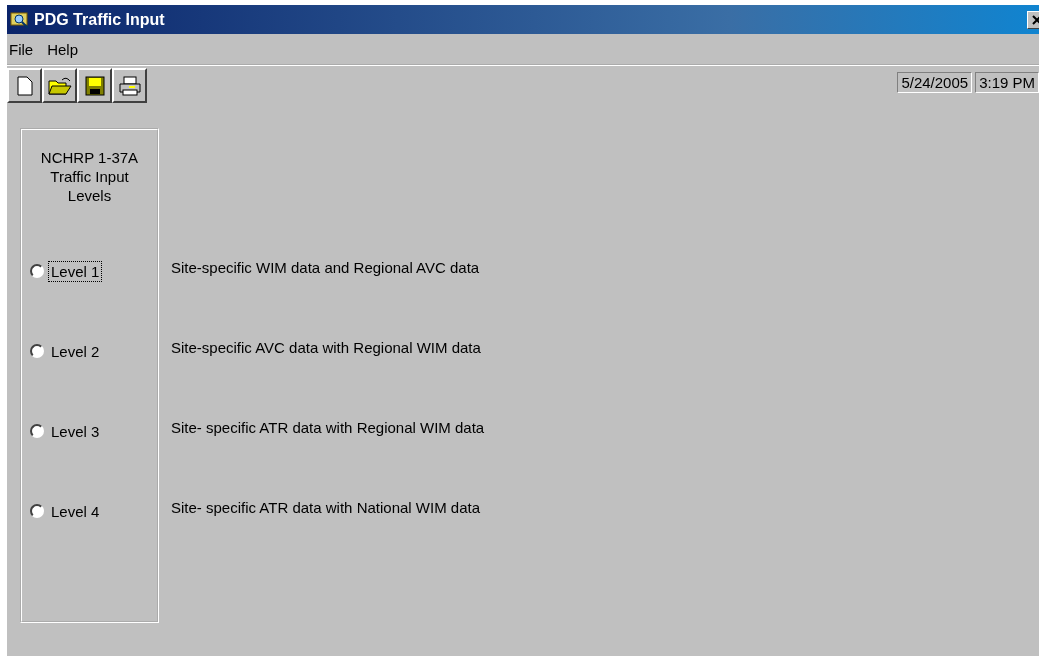 This screenshot has height=656, width=1039. I want to click on level-description: Site- specific ATR data with Regional WIM data, so click(328, 428).